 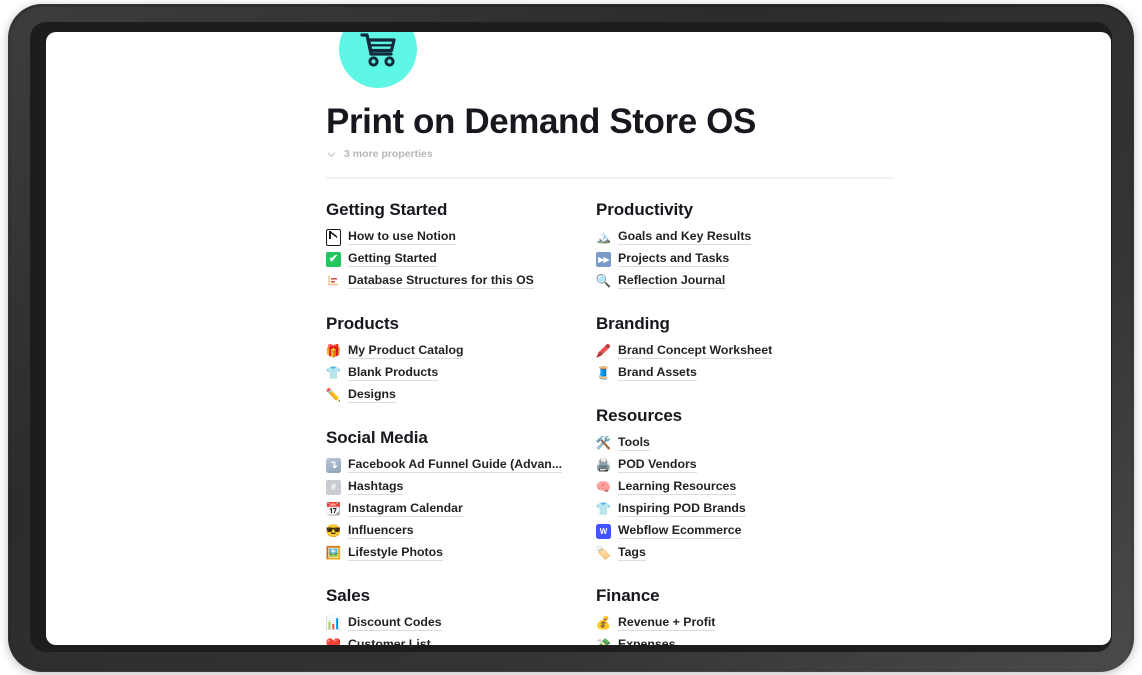 I want to click on money-bag-icon: 💰, so click(x=603, y=622).